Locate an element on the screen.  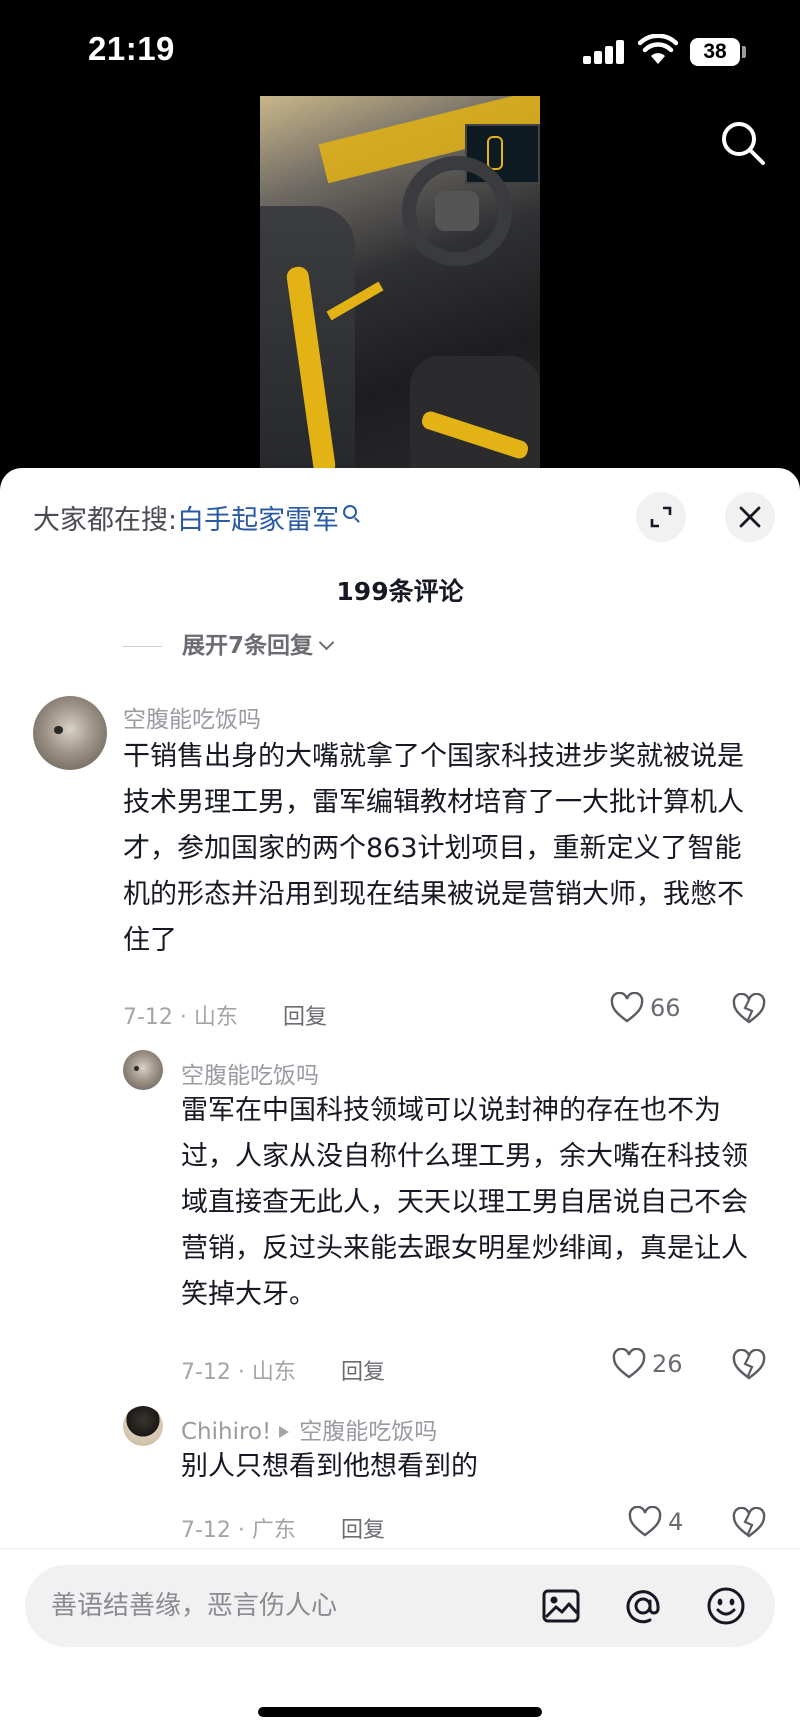
wifi-icon is located at coordinates (658, 49).